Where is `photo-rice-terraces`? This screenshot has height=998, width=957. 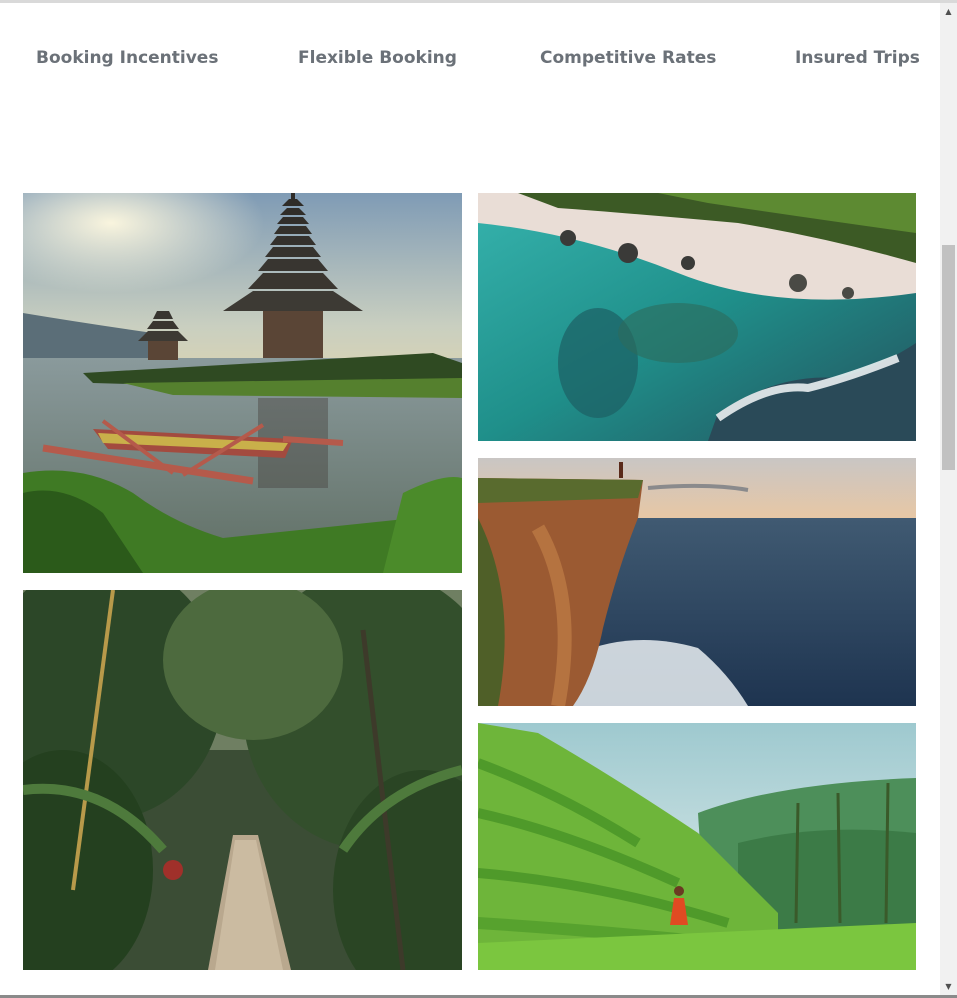
photo-rice-terraces is located at coordinates (697, 846).